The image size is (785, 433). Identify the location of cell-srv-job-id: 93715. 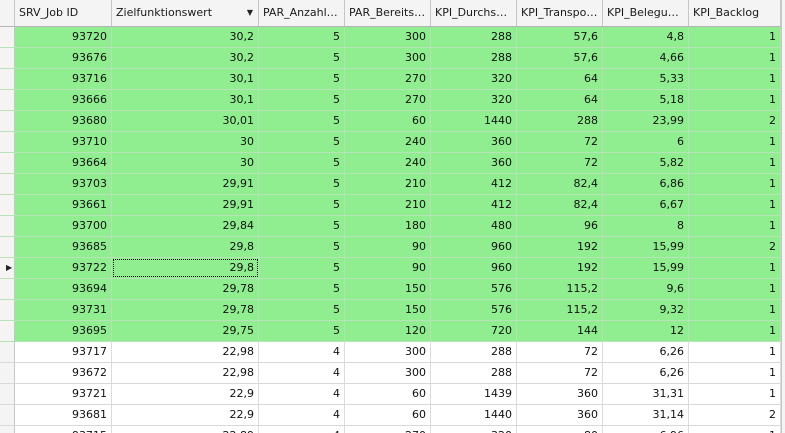
(63, 429).